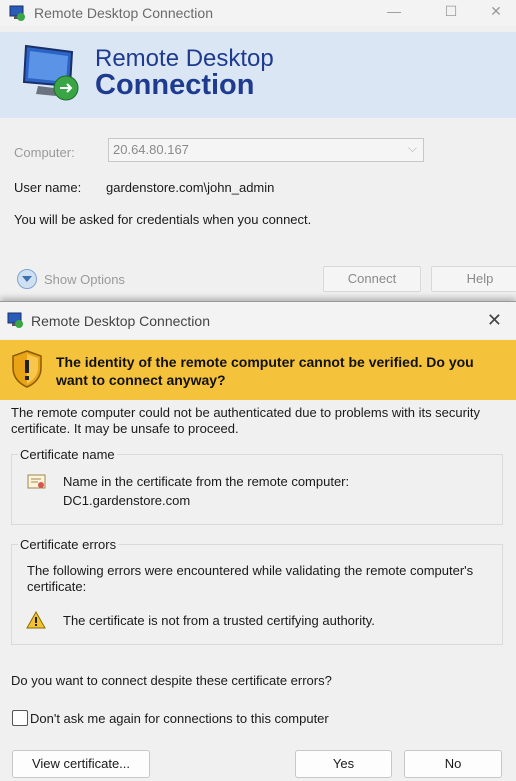 The width and height of the screenshot is (516, 781). I want to click on computer-label: Computer:, so click(44, 152).